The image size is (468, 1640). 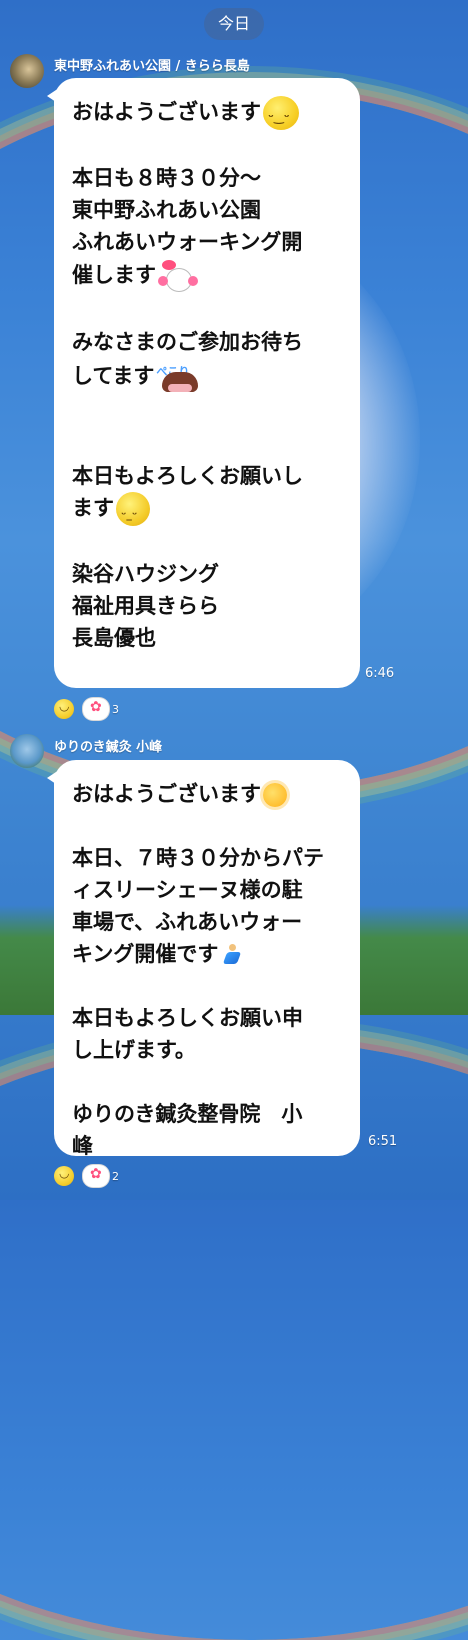 I want to click on message-line: 東中野ふれあい公園, so click(x=166, y=210).